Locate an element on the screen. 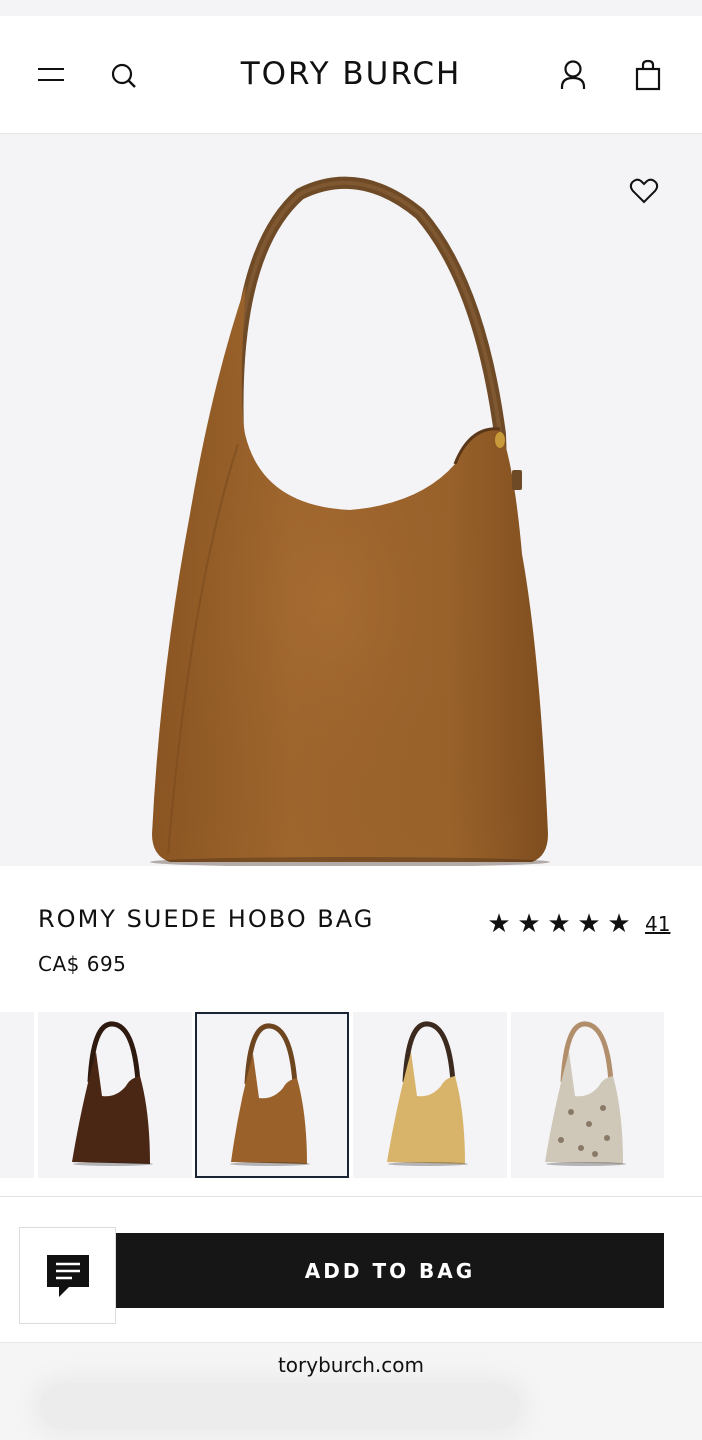 The height and width of the screenshot is (1440, 702). site-header: TORY BURCH is located at coordinates (351, 75).